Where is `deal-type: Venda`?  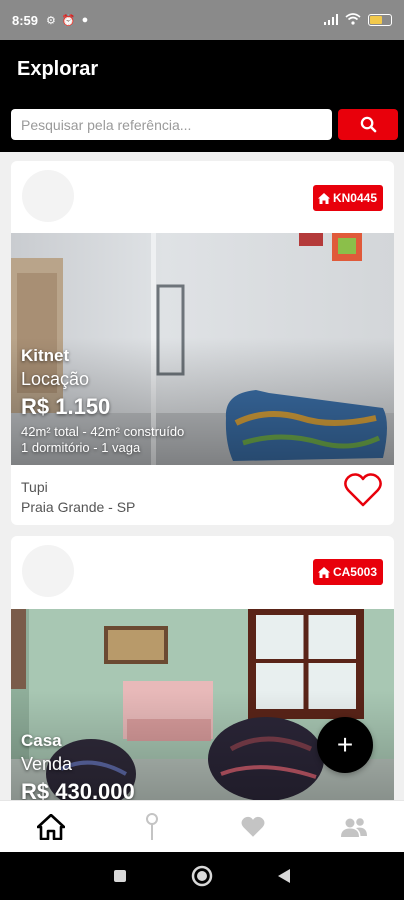 deal-type: Venda is located at coordinates (47, 764).